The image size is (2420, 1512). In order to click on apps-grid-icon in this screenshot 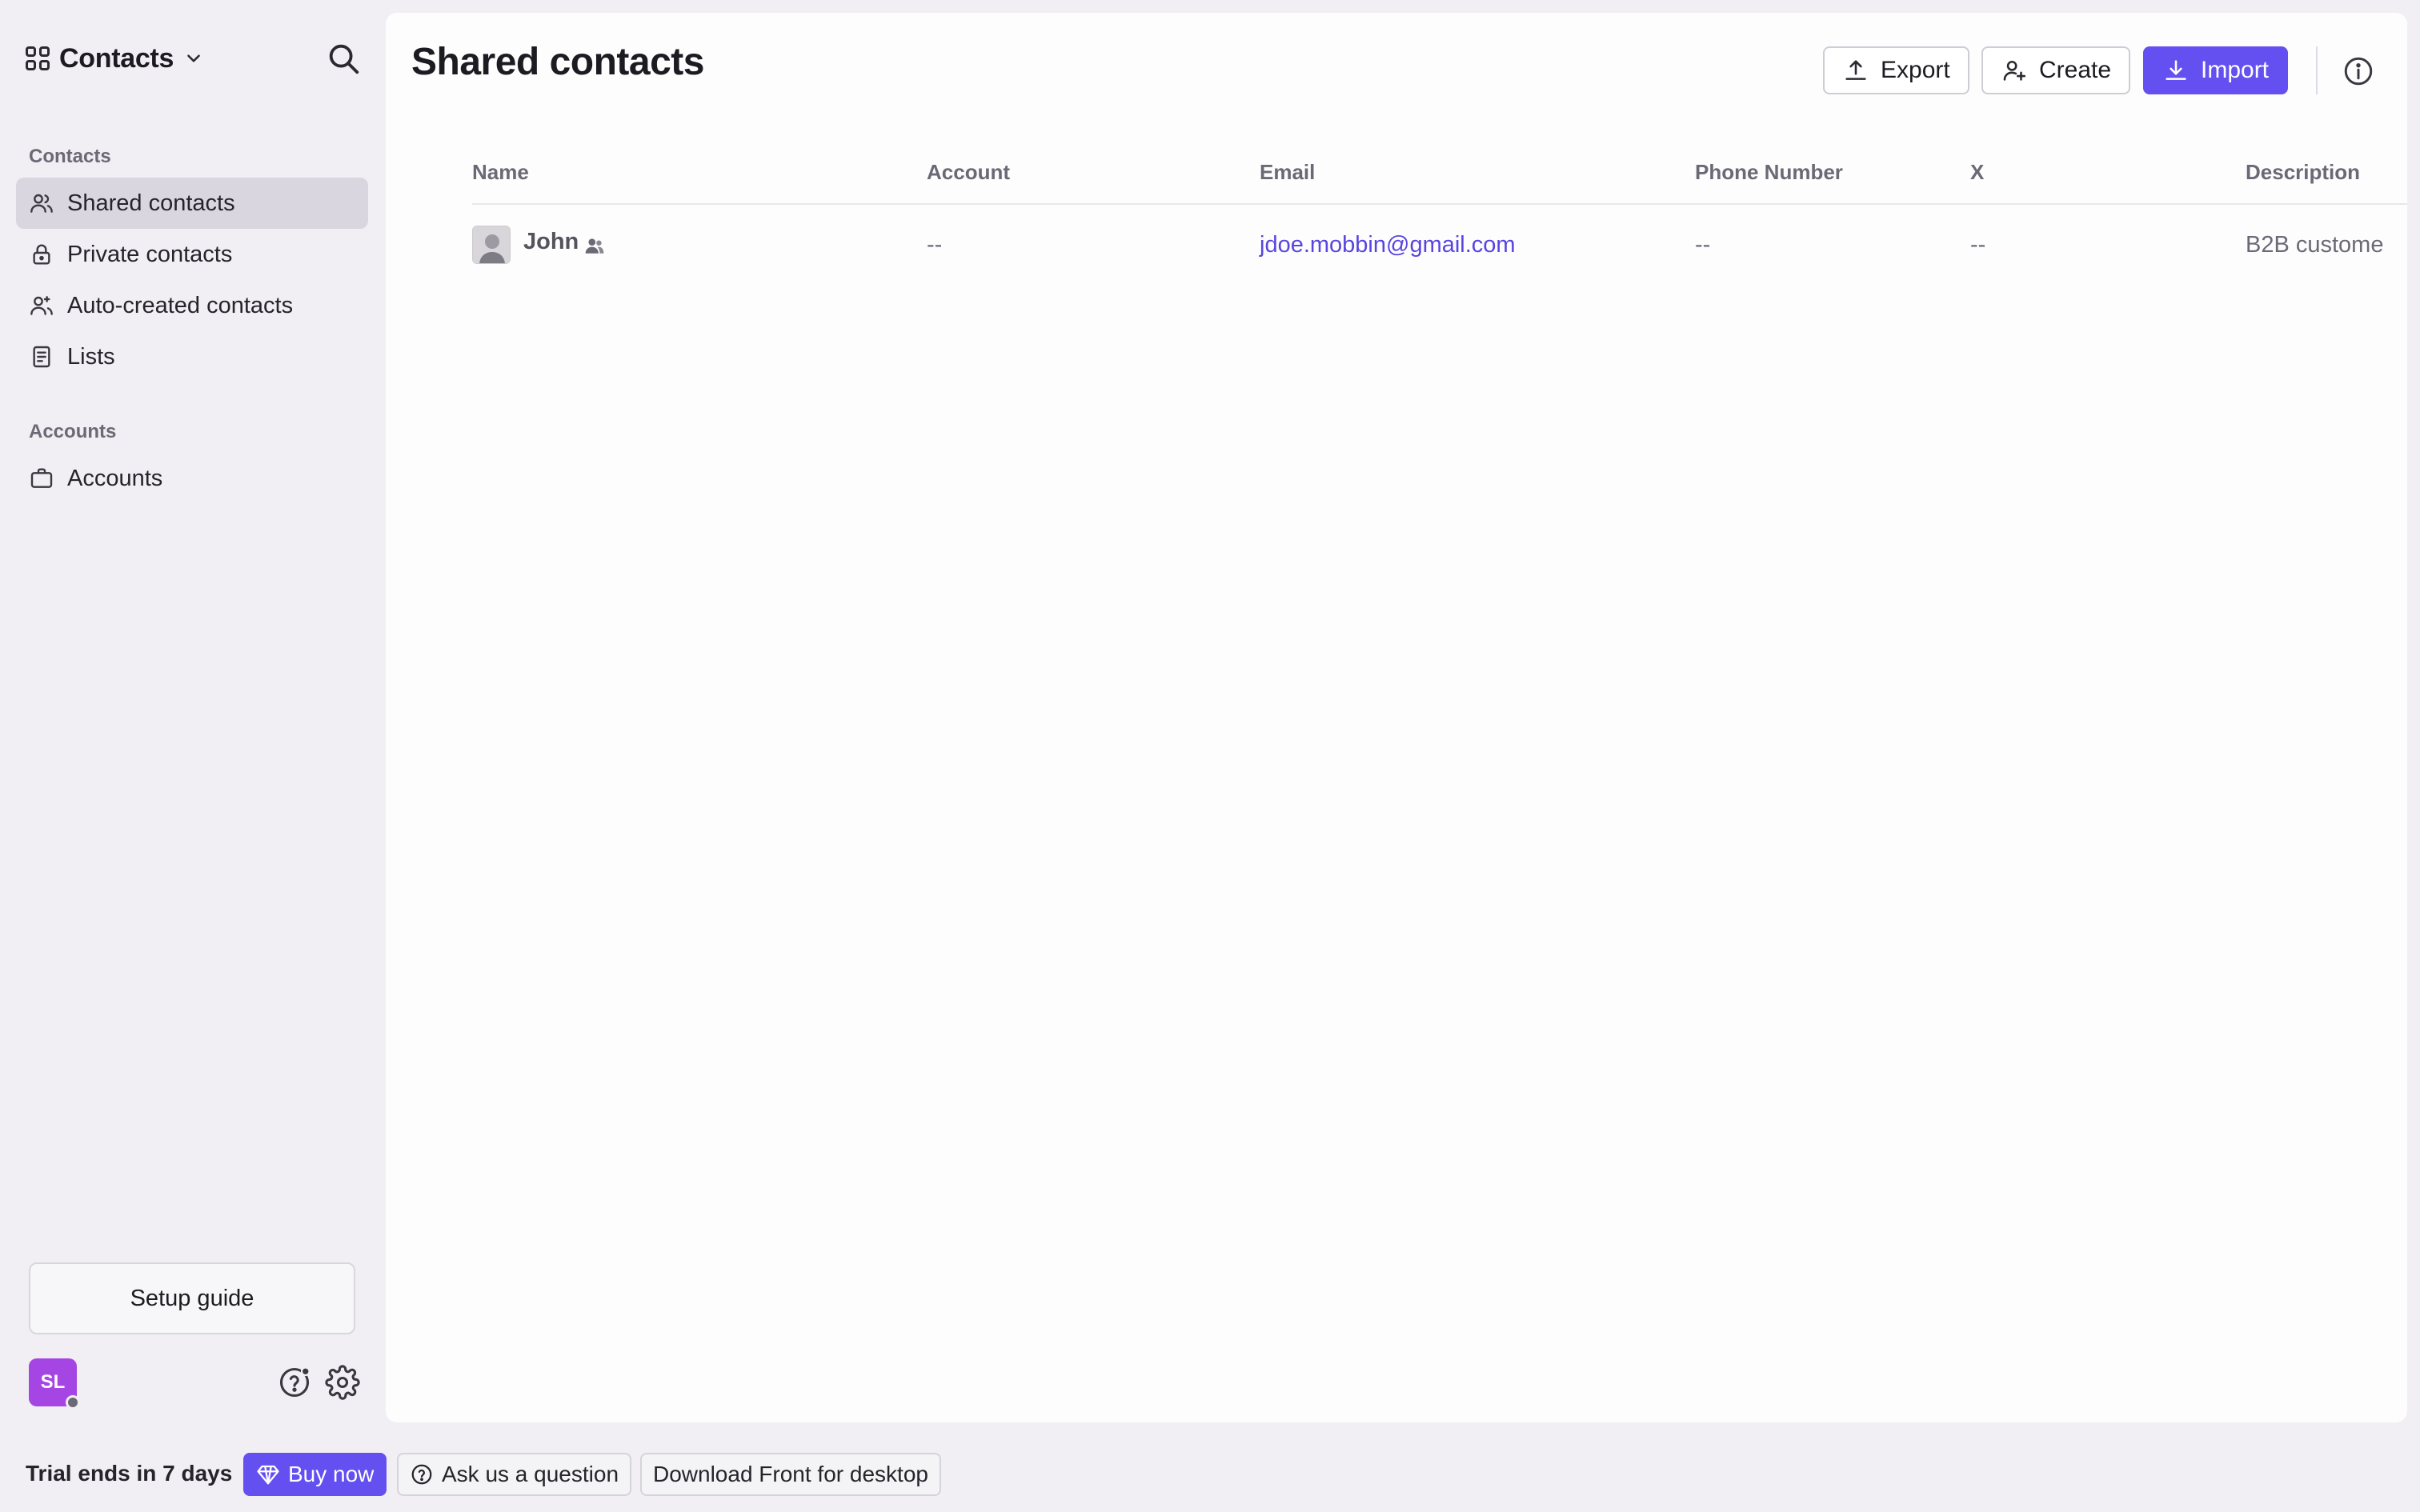, I will do `click(38, 58)`.